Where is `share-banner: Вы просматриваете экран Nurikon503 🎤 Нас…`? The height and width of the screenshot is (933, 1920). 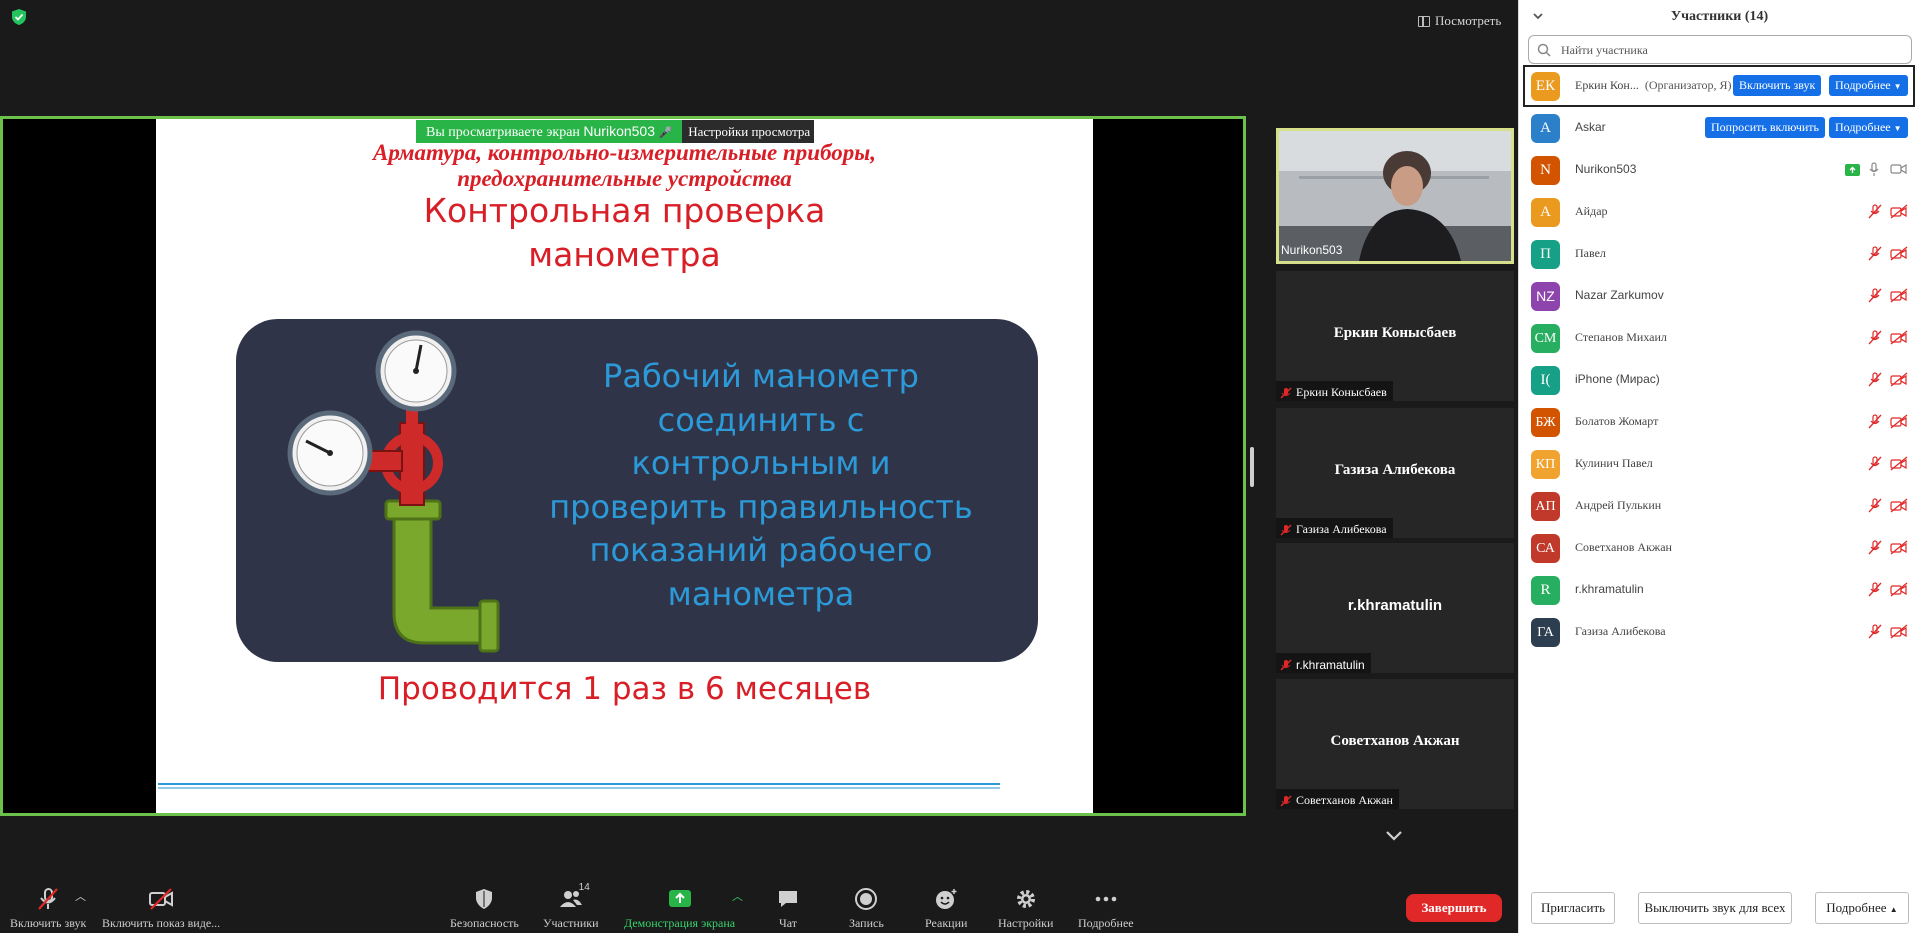
share-banner: Вы просматриваете экран Nurikon503 🎤 Нас… is located at coordinates (615, 131).